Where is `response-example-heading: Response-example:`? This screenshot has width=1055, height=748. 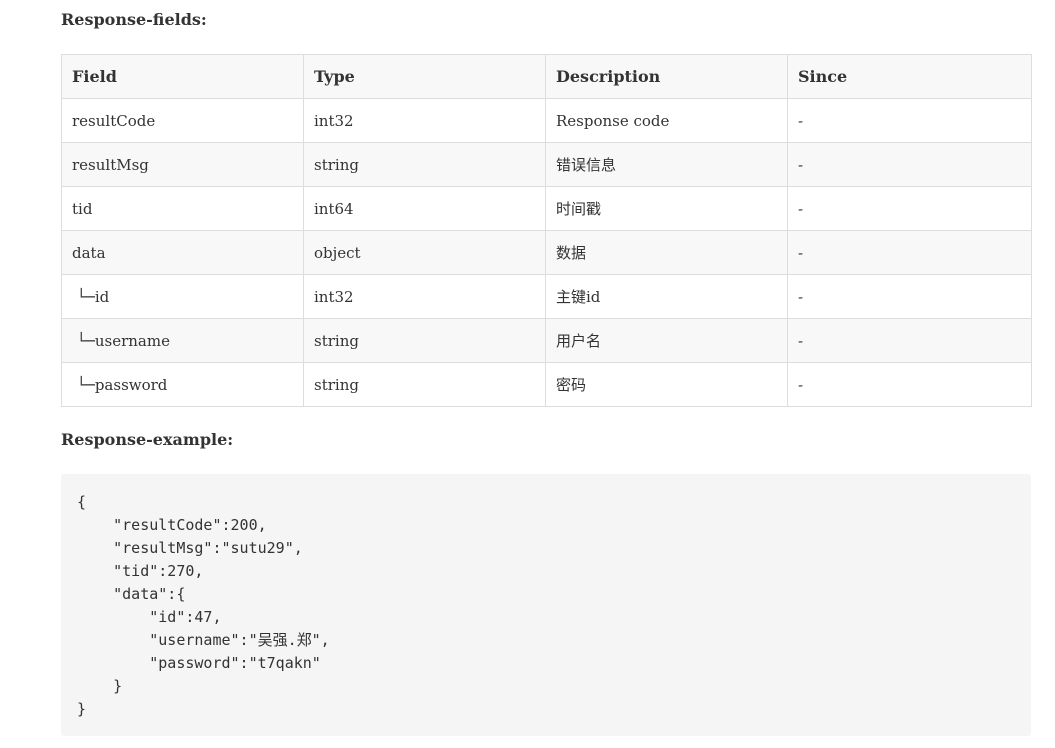 response-example-heading: Response-example: is located at coordinates (147, 439).